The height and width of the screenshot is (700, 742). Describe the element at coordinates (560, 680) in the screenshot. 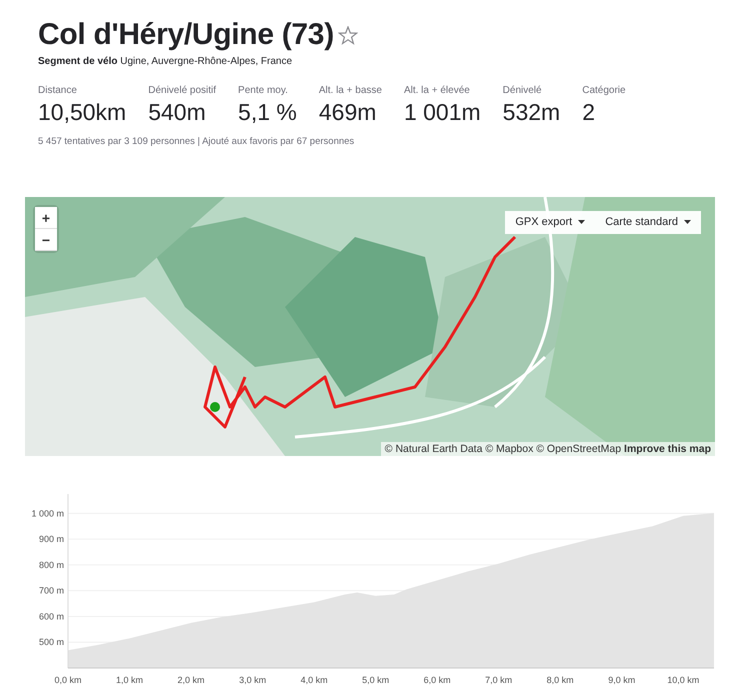

I see `axis-label: 8,0 km` at that location.